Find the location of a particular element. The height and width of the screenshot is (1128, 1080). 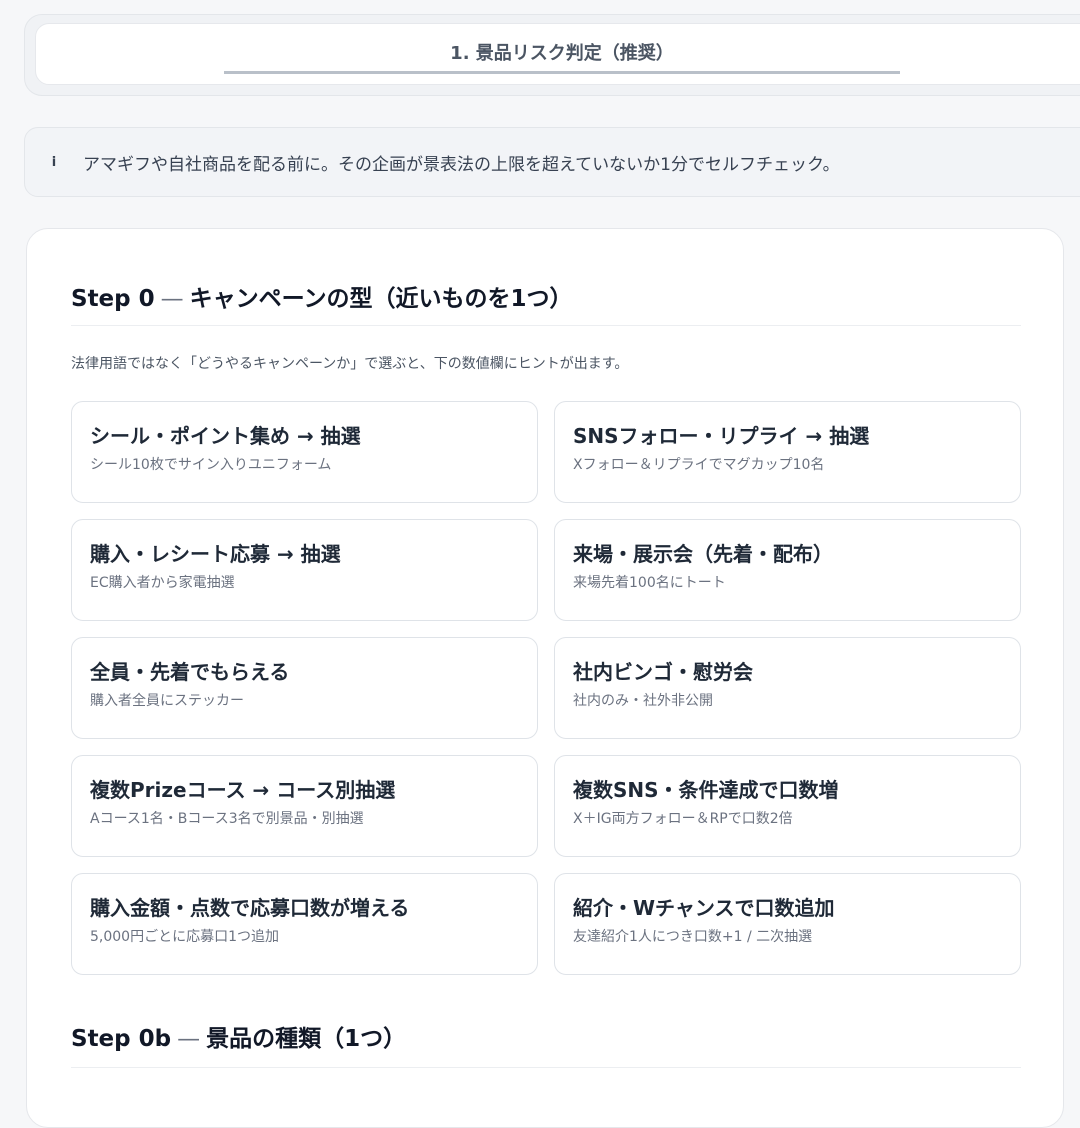

option-subtitle: 購入者全員にステッカー is located at coordinates (167, 701).